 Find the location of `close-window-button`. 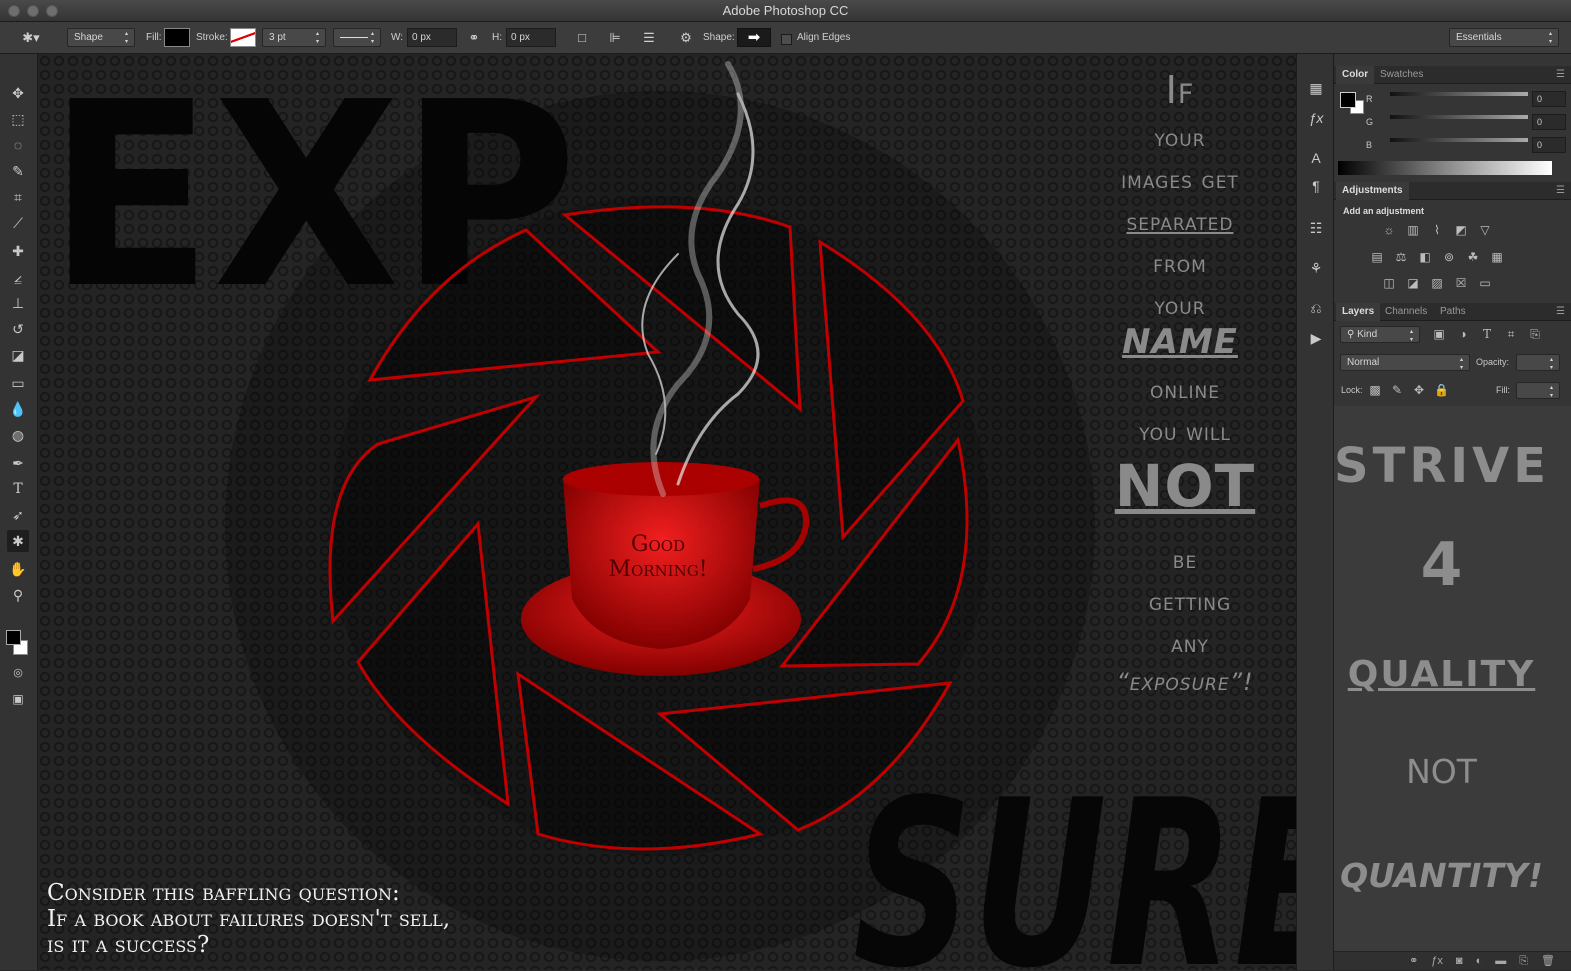

close-window-button is located at coordinates (14, 11).